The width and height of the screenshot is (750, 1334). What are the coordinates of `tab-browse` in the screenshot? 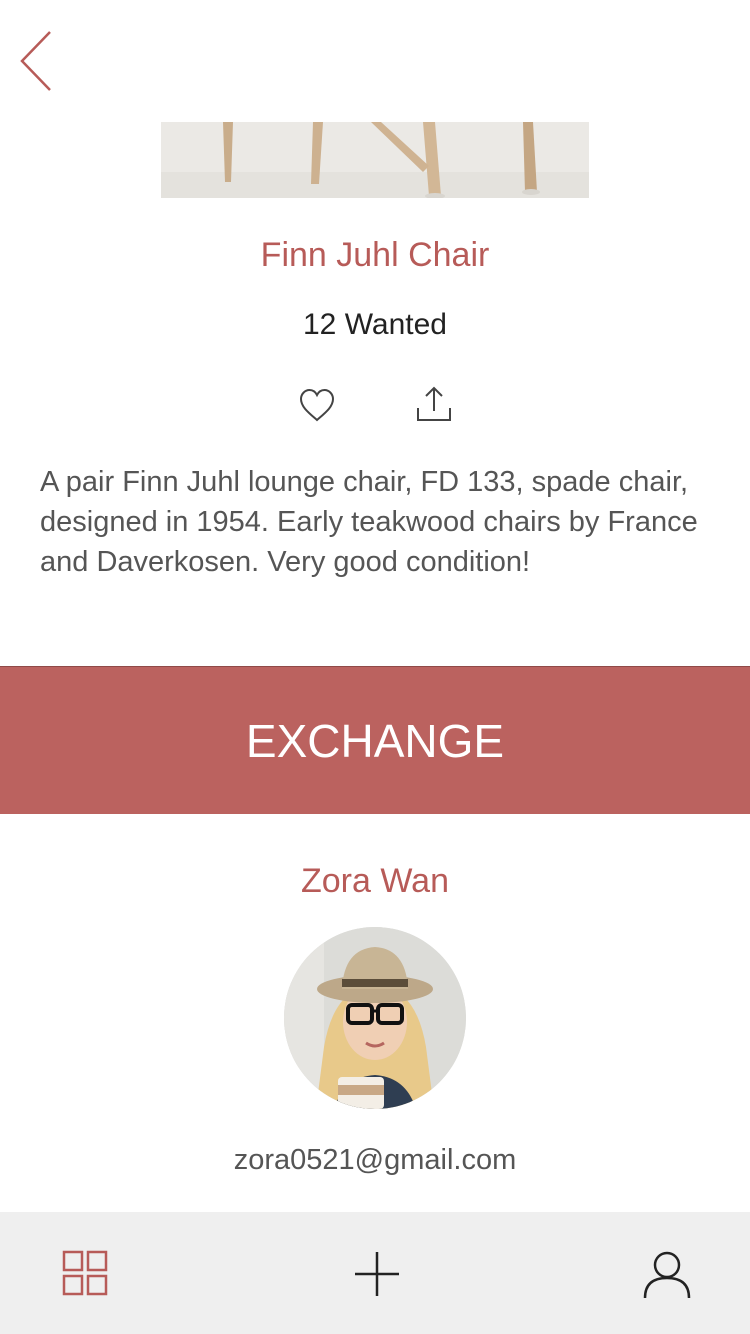 It's located at (86, 1274).